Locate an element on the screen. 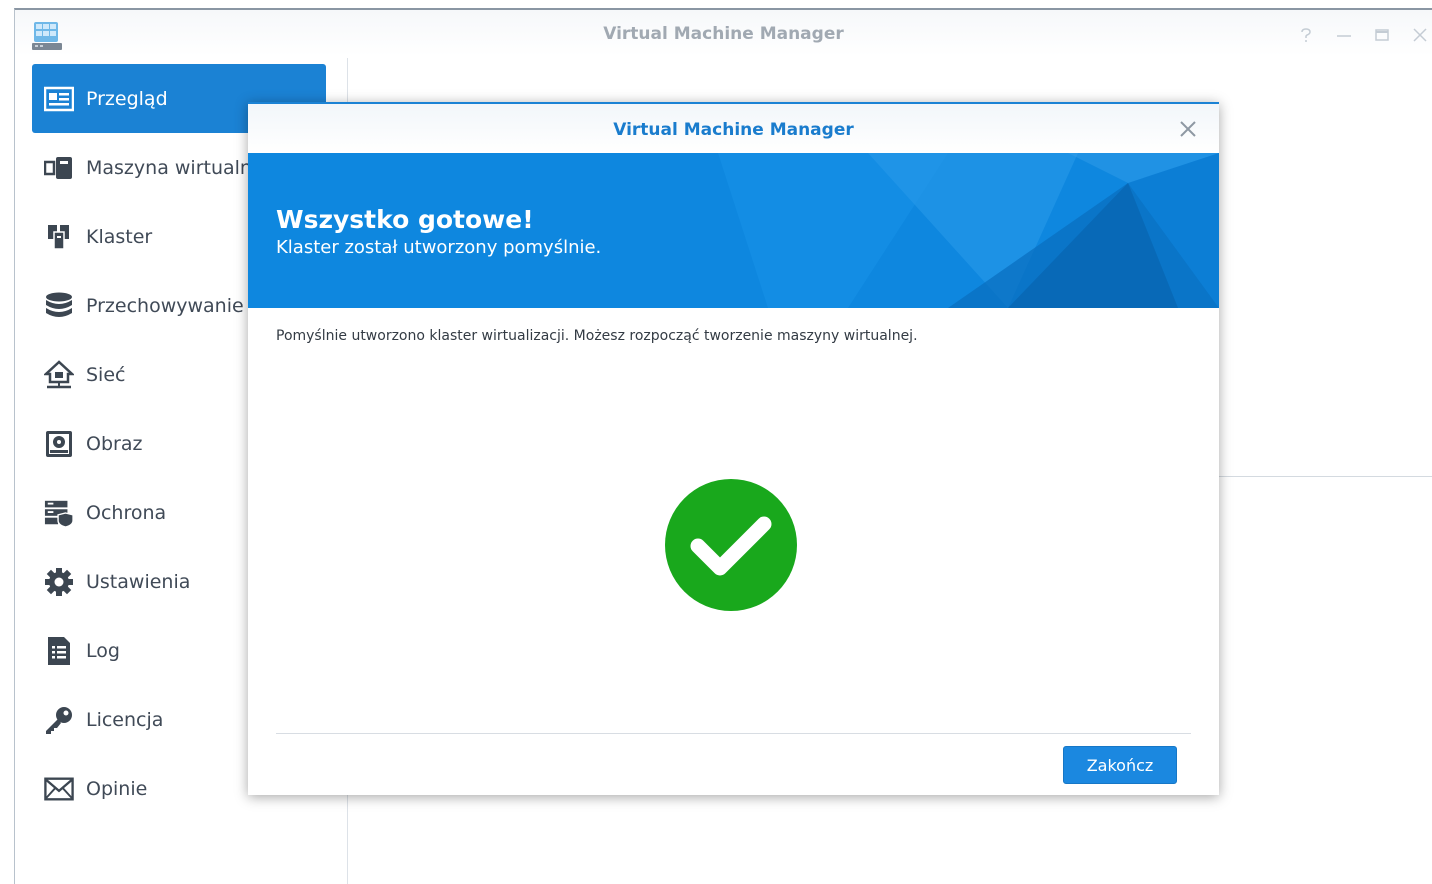 The image size is (1432, 884). sidebar-item-label: Klaster is located at coordinates (119, 236).